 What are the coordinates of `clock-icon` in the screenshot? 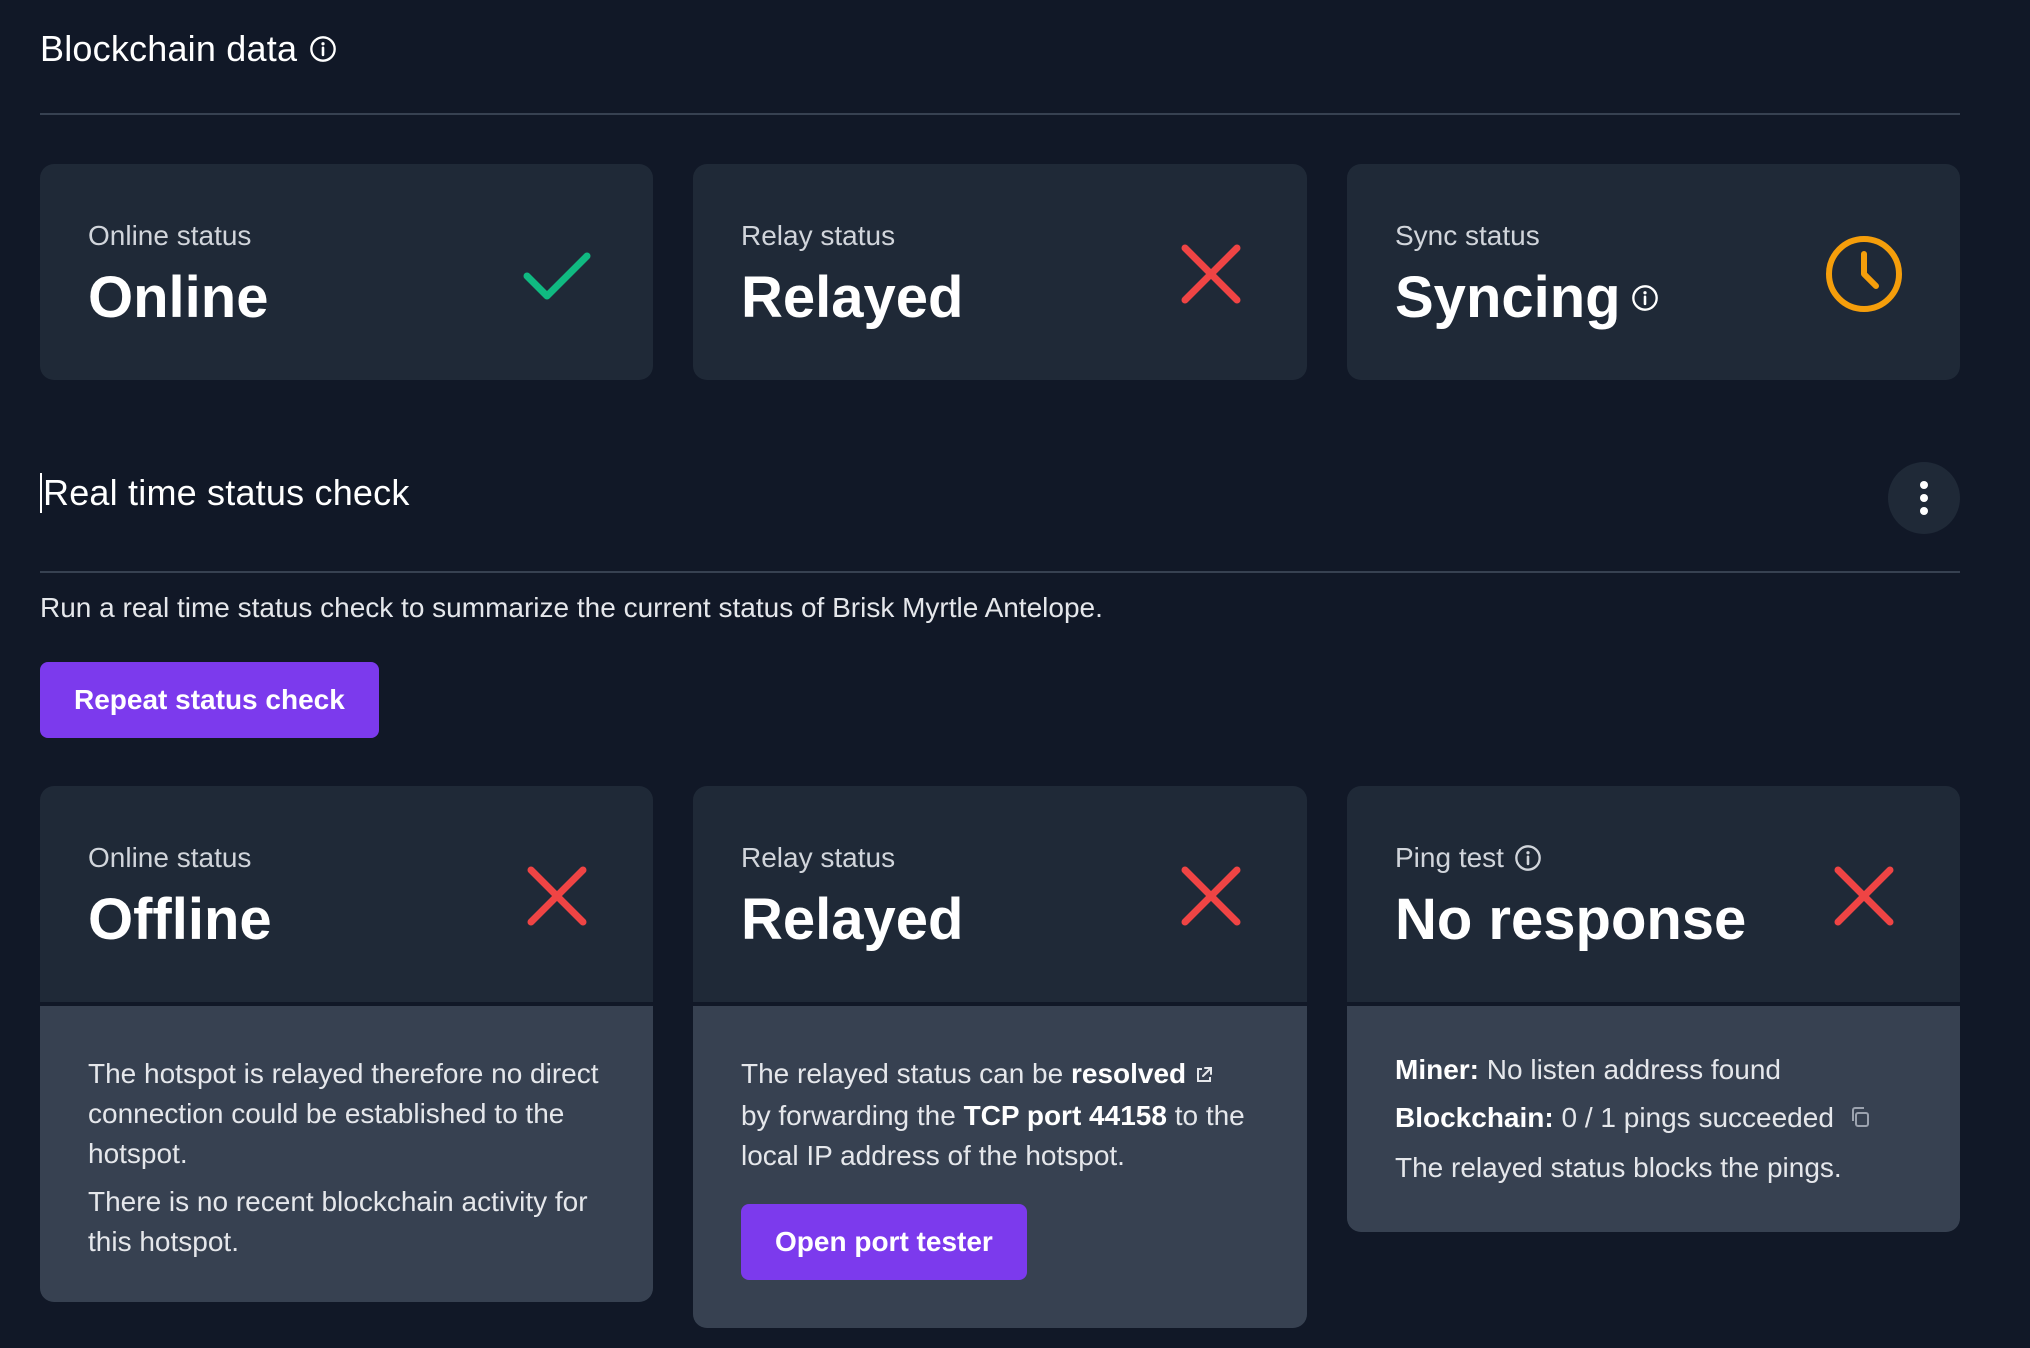 It's located at (1864, 274).